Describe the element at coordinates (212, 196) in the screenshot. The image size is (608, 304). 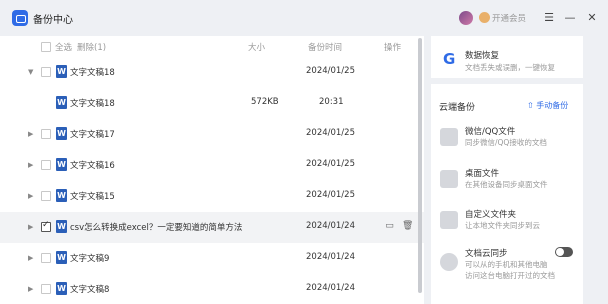
I see `table-row: ▶ W 文字文稿15 2024/01/25` at that location.